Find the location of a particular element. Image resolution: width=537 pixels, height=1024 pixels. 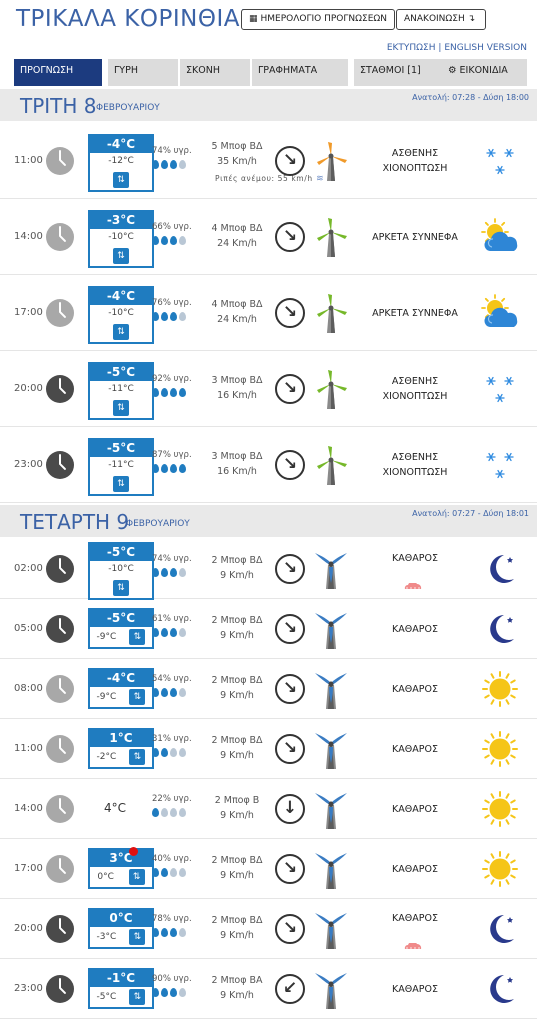

wind-kmh: 24 Km/h is located at coordinates (237, 319).